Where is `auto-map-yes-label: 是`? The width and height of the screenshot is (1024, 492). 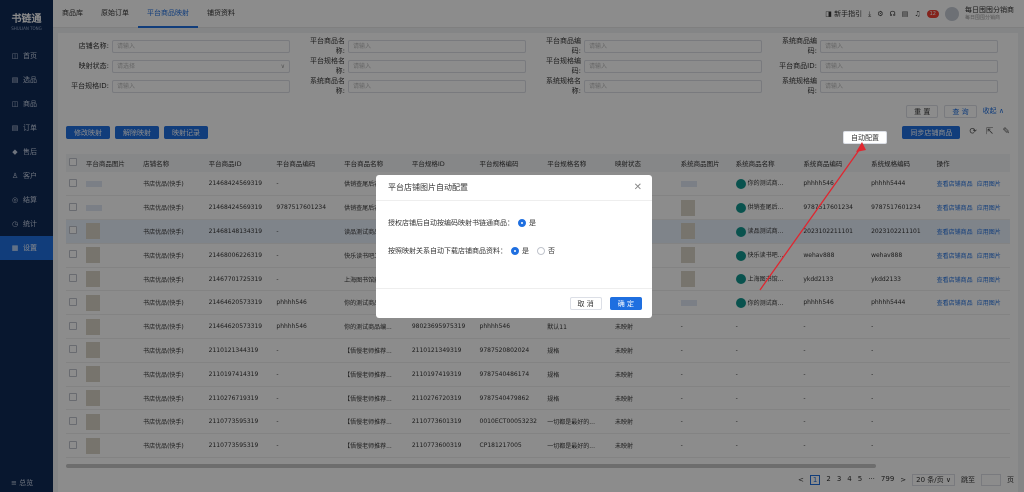
auto-map-yes-label: 是 is located at coordinates (532, 223).